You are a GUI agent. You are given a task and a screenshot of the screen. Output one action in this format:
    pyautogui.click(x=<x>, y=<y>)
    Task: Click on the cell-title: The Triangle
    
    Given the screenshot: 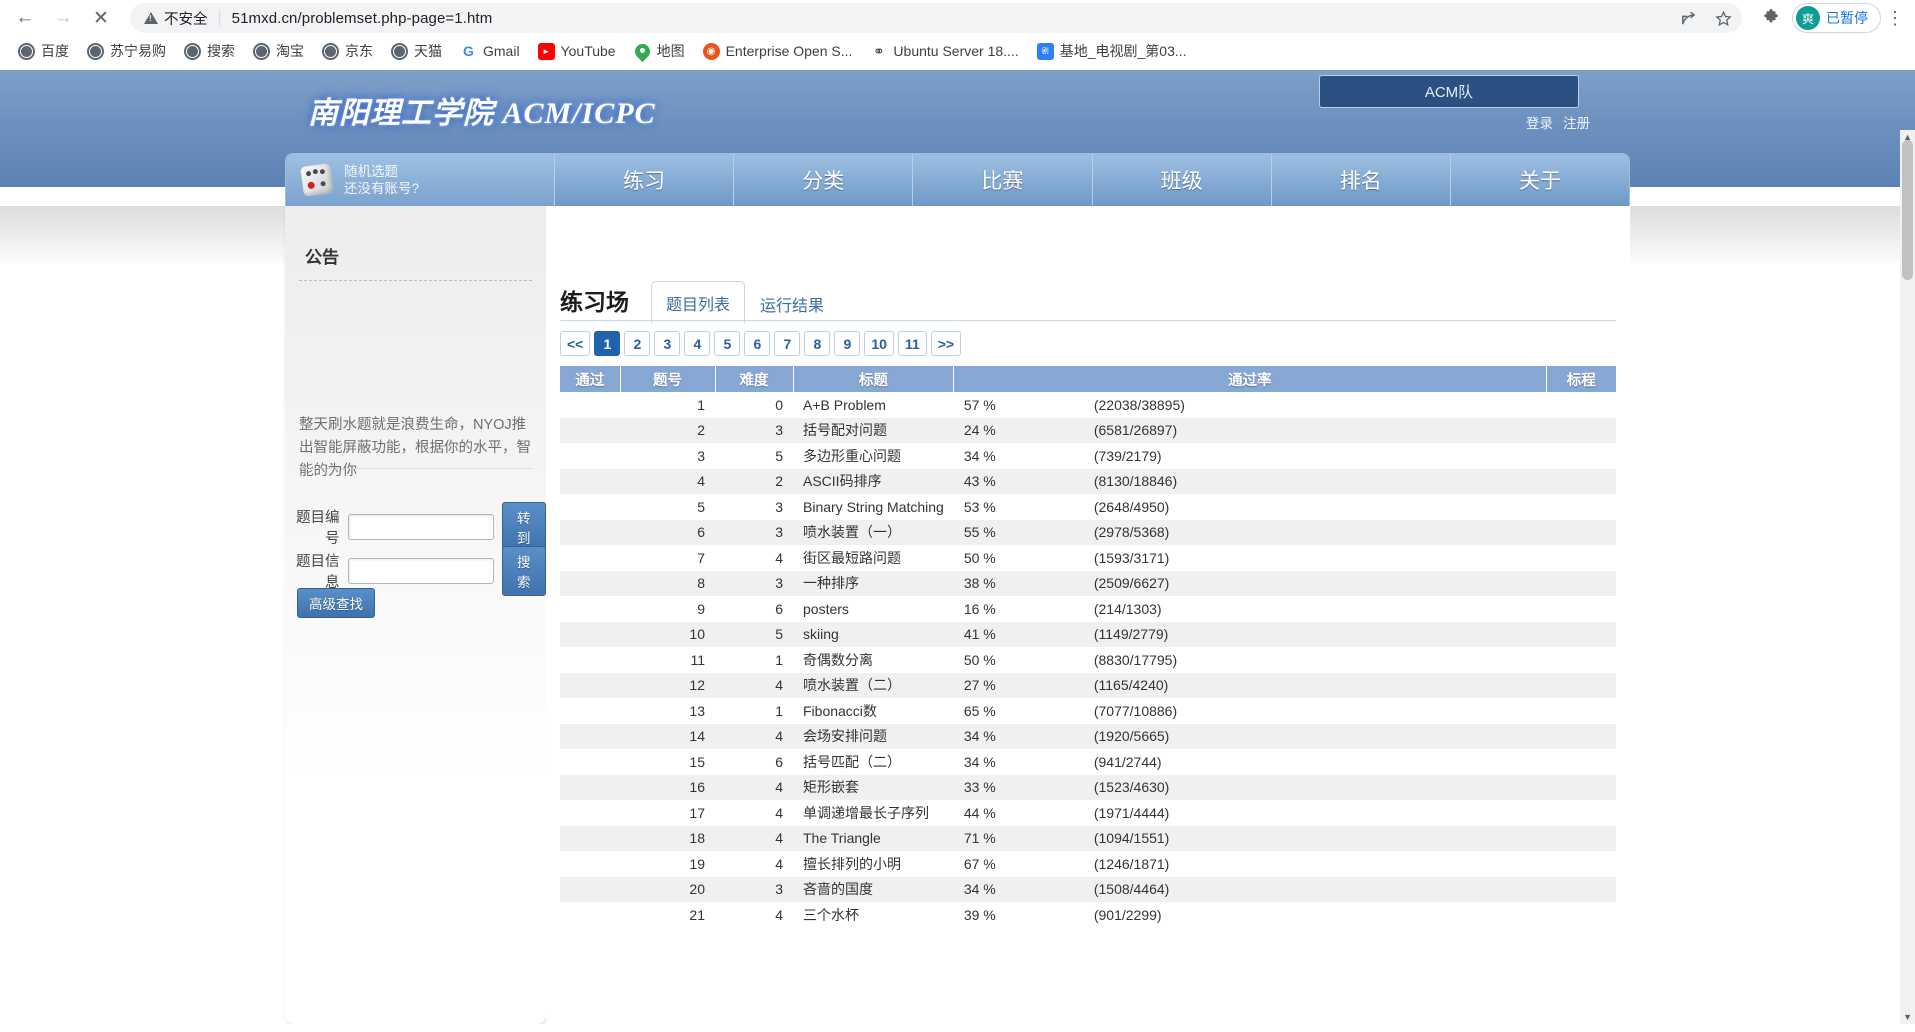 What is the action you would take?
    pyautogui.click(x=873, y=839)
    